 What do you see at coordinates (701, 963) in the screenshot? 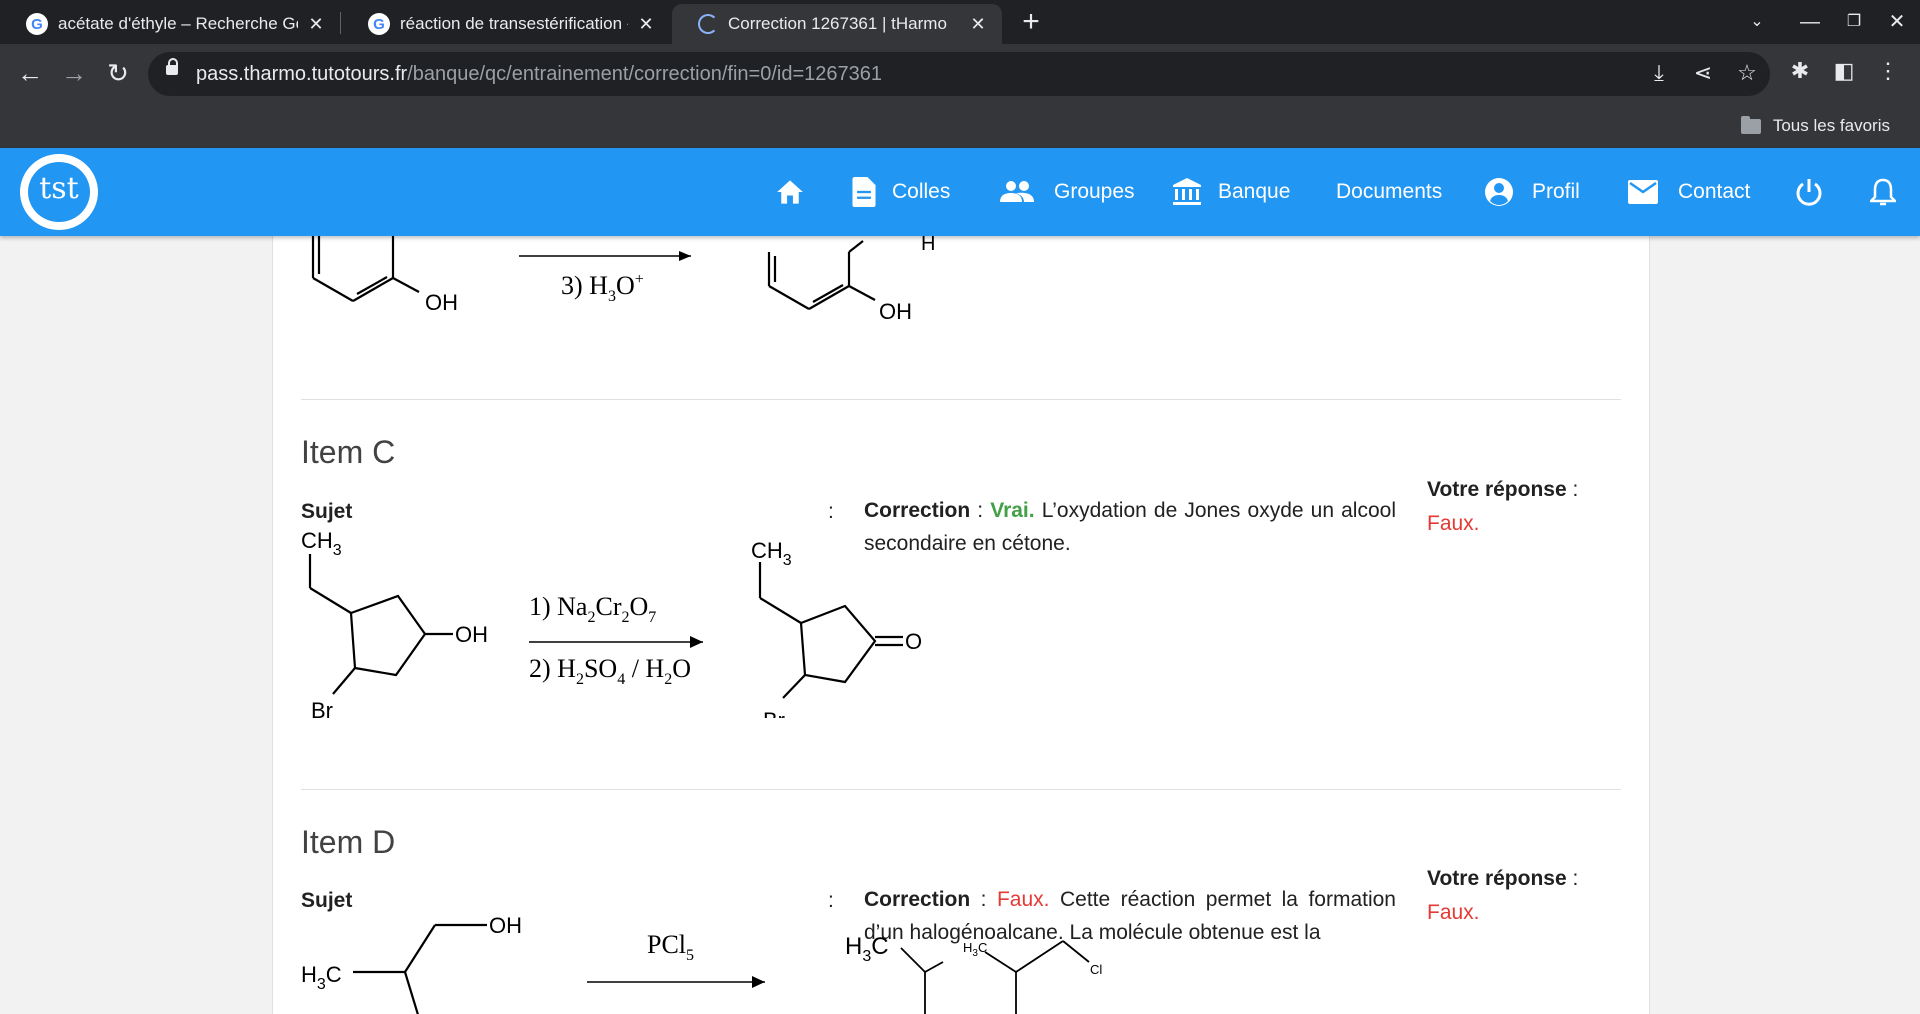
I see `item-d-reaction-scheme: OH H3C PCl5 H3C H3C Cl` at bounding box center [701, 963].